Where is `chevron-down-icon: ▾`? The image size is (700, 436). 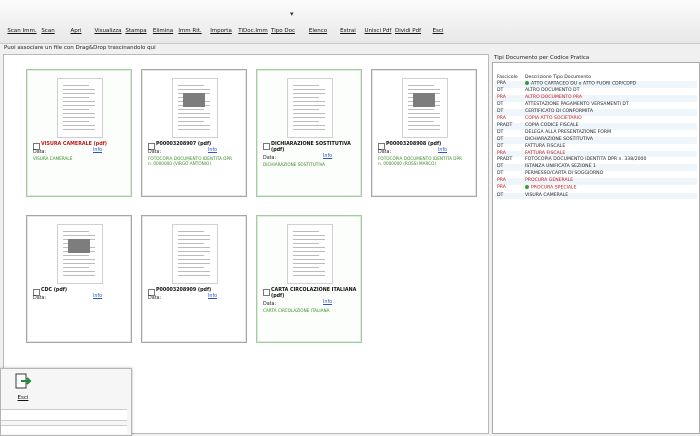
chevron-down-icon: ▾ is located at coordinates (292, 14).